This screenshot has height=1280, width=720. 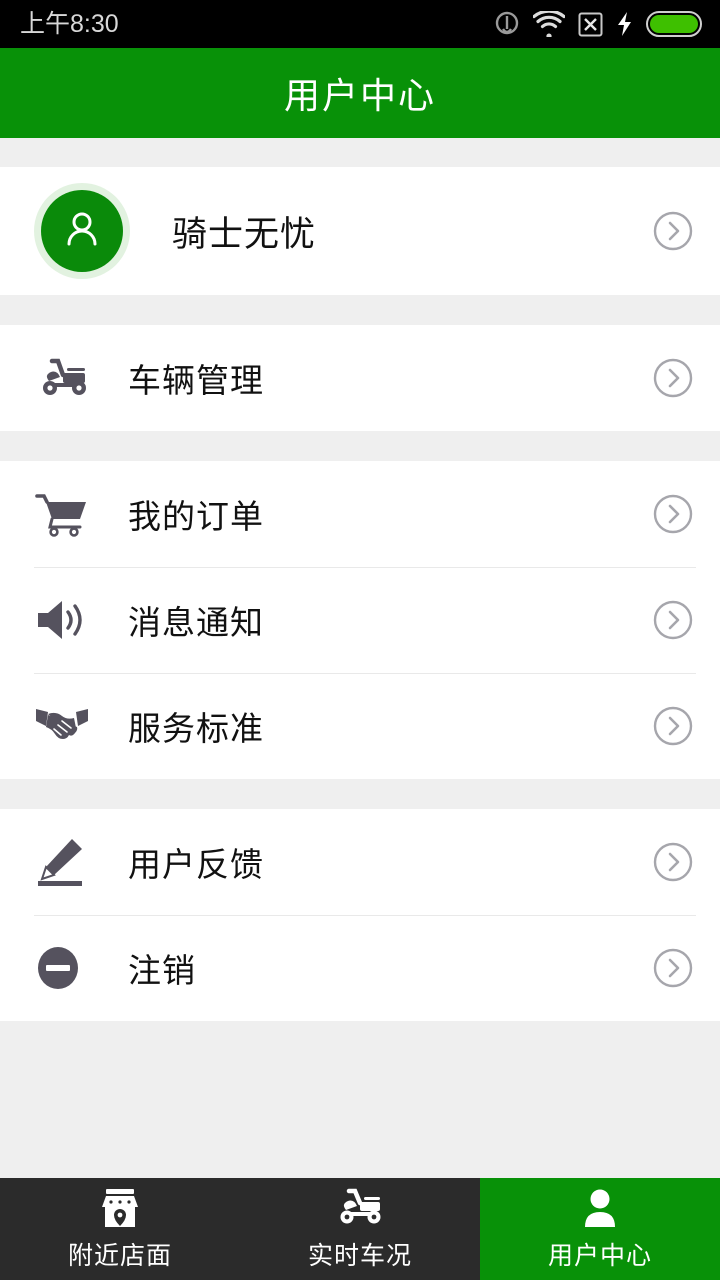 I want to click on nav-tab-label: 用户中心, so click(x=599, y=1255).